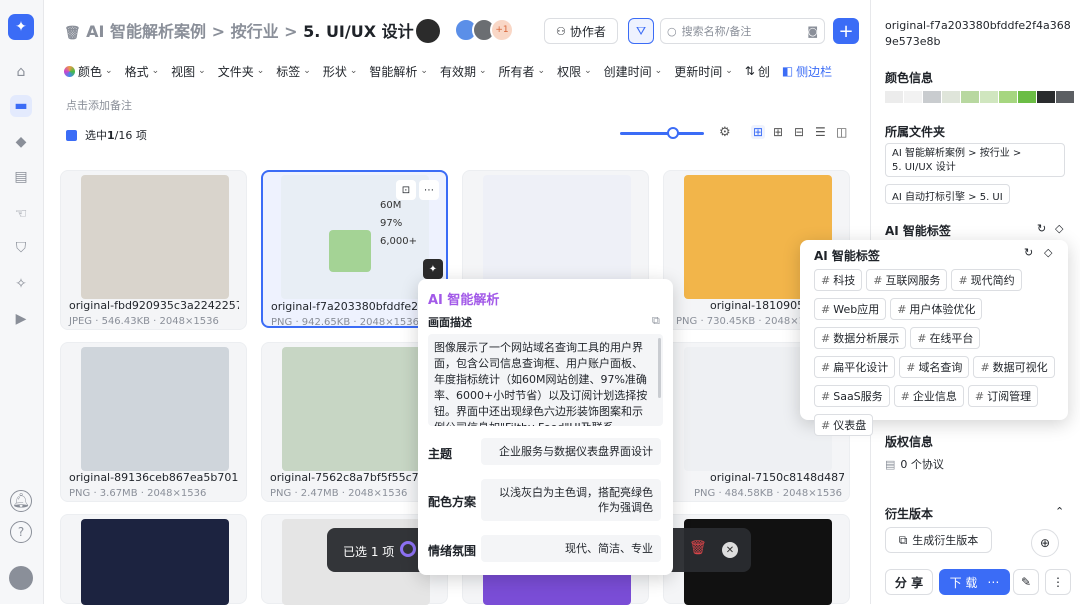  I want to click on filter-ai: 智能解析 ⌄, so click(398, 71).